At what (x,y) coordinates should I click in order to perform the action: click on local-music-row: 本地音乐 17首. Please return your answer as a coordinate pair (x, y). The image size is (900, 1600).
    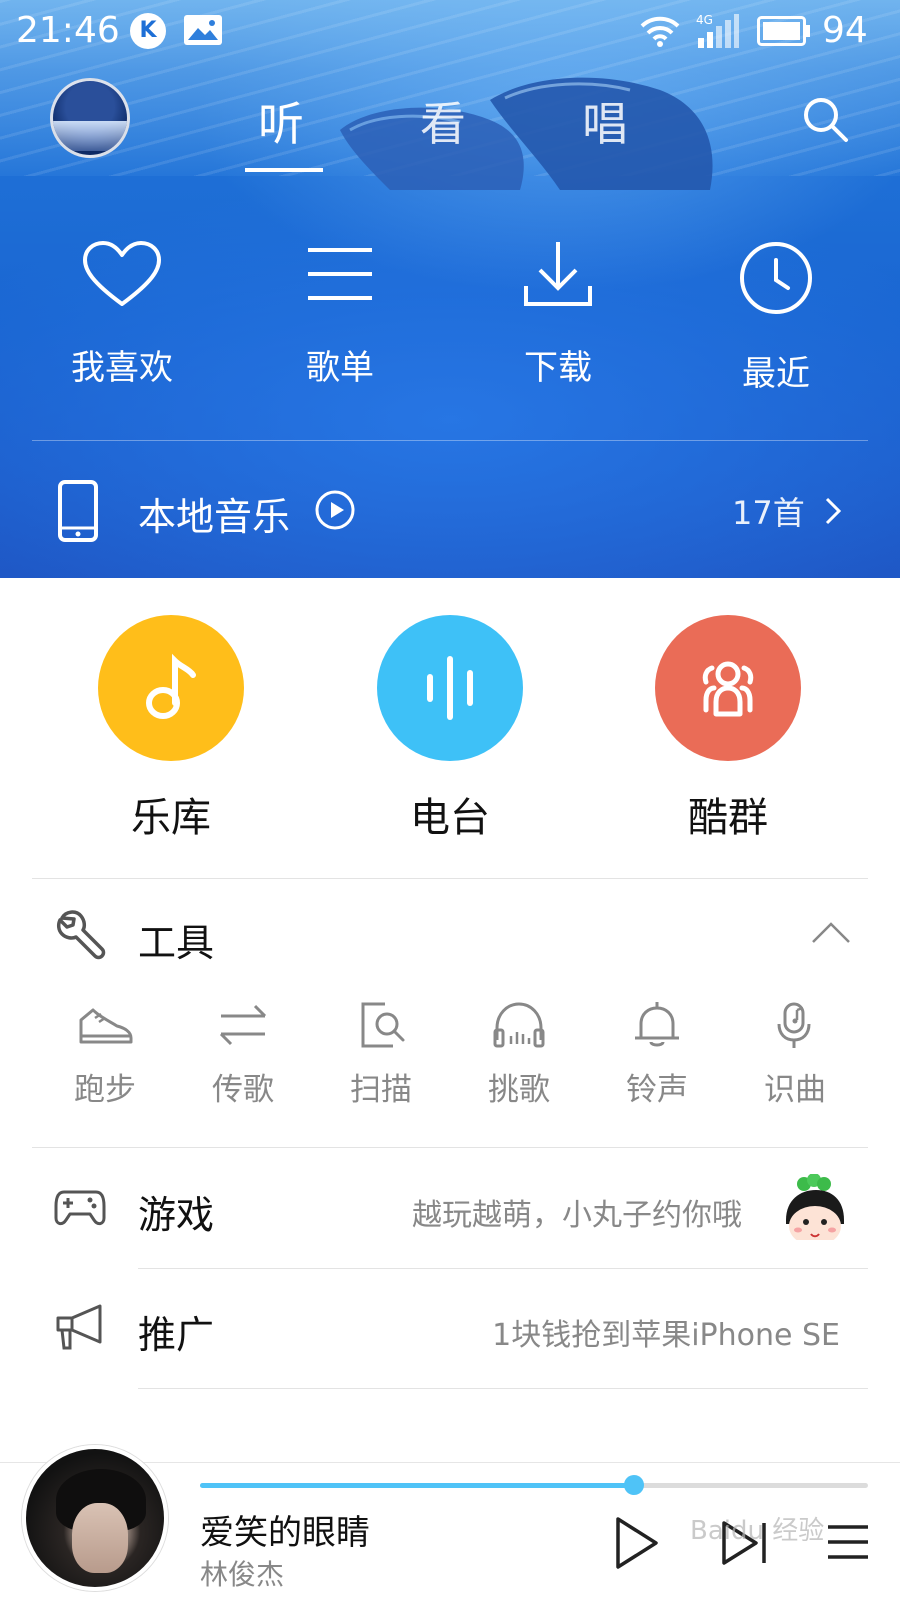
    Looking at the image, I should click on (450, 510).